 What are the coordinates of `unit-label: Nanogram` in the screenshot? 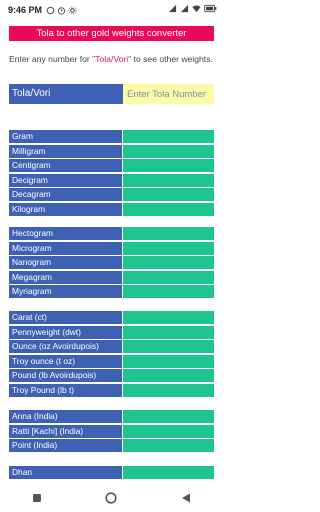 It's located at (66, 262).